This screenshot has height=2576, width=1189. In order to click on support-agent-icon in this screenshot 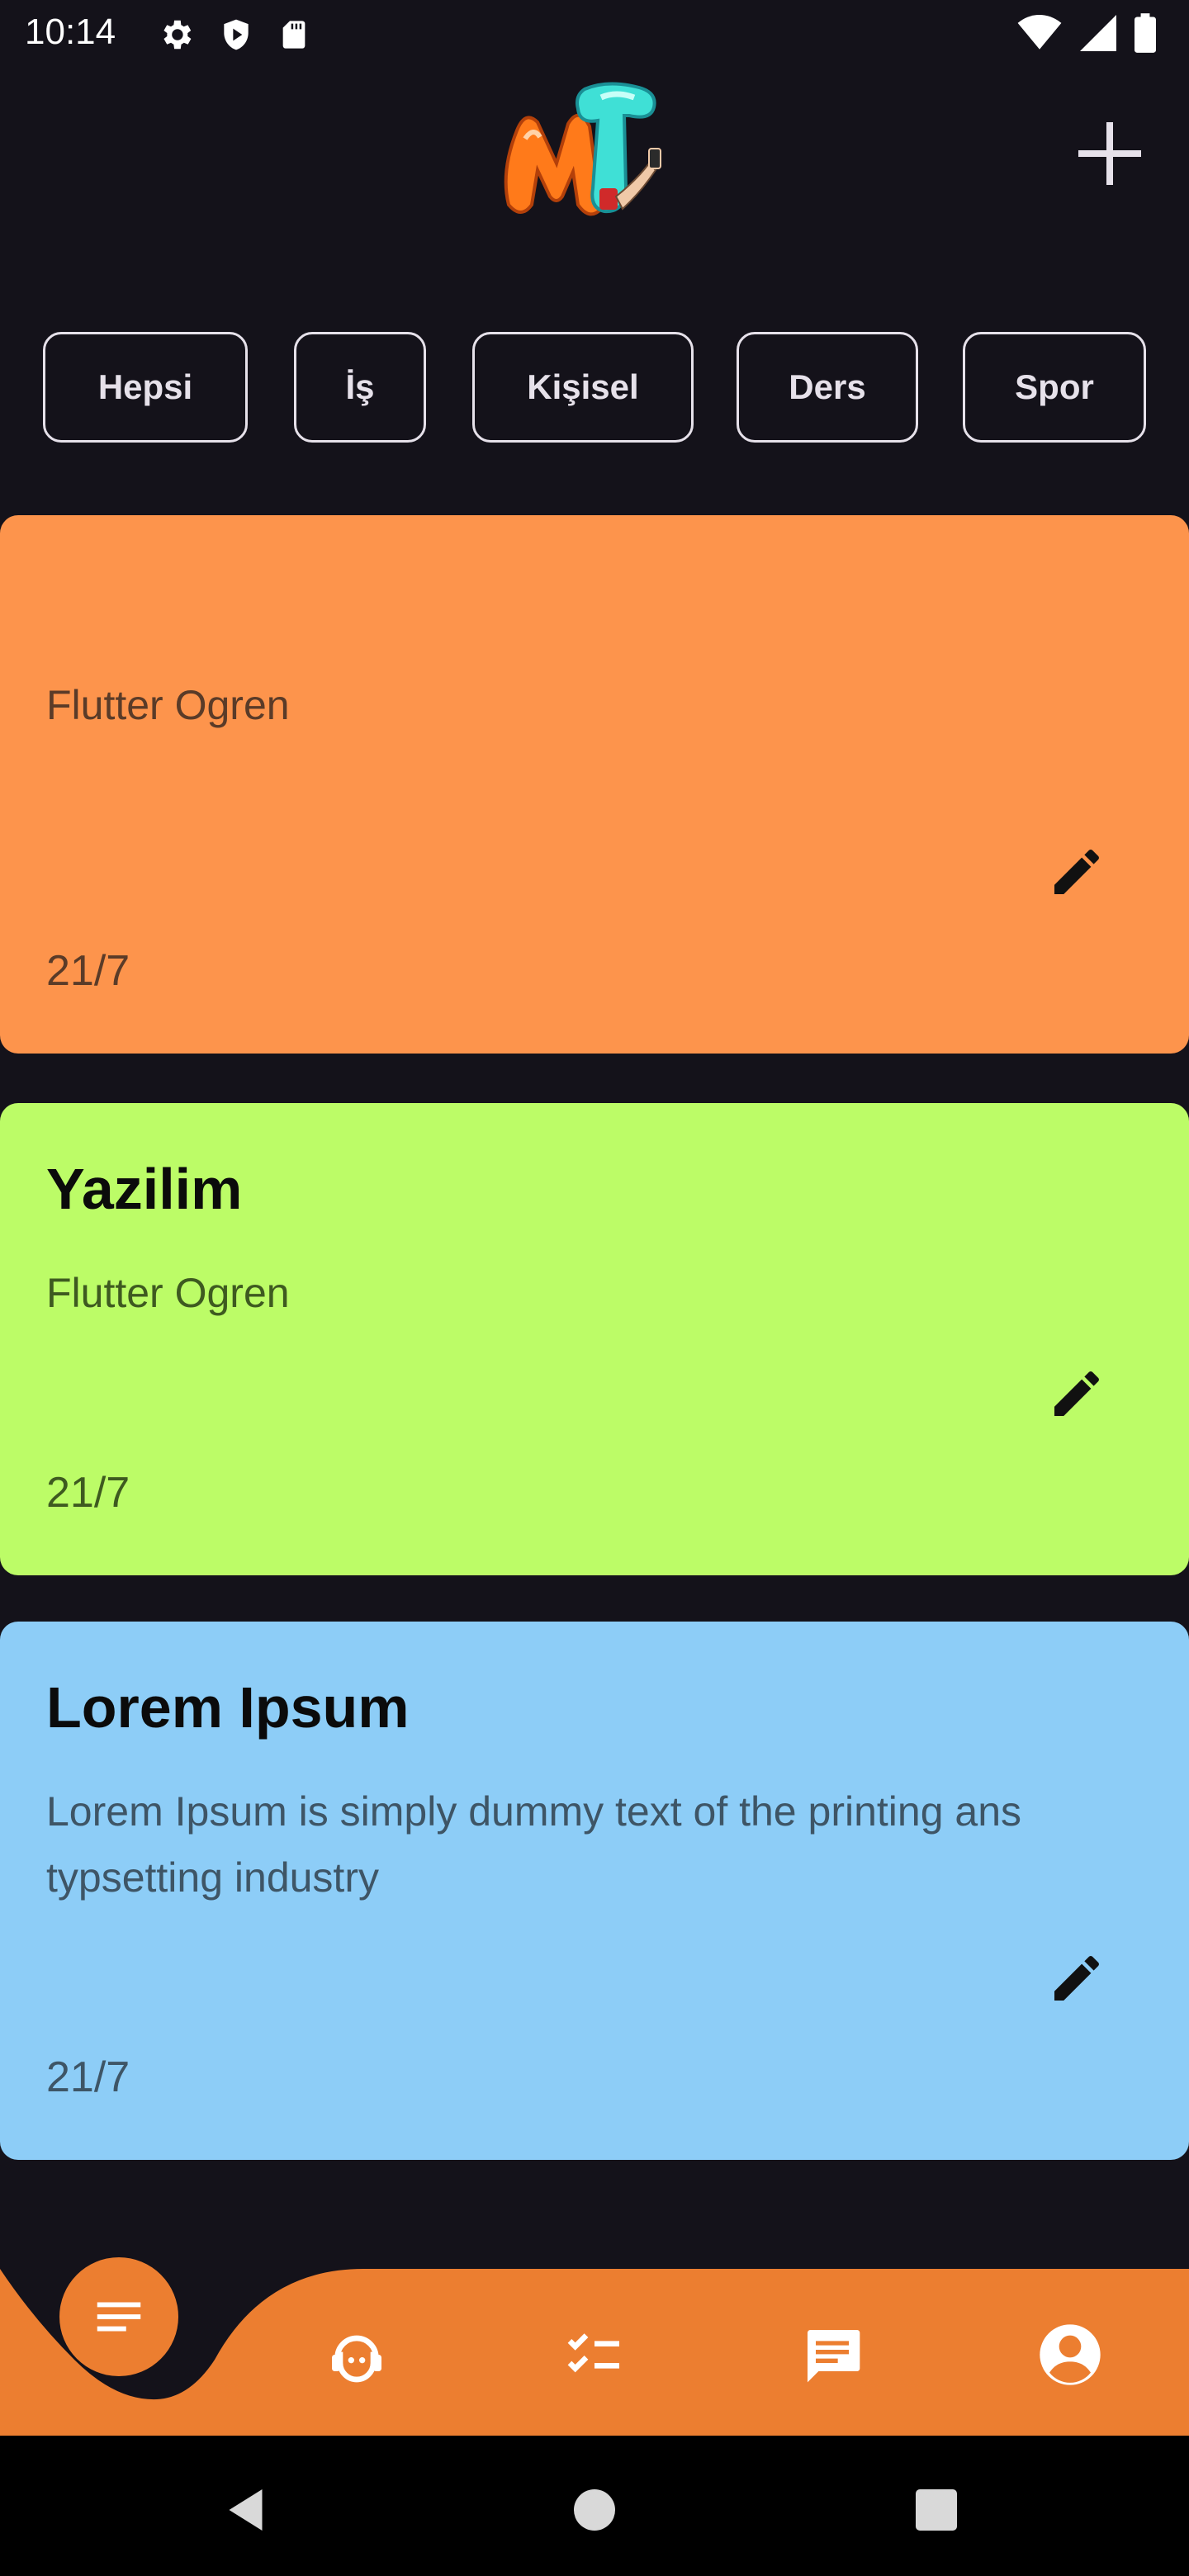, I will do `click(356, 2359)`.